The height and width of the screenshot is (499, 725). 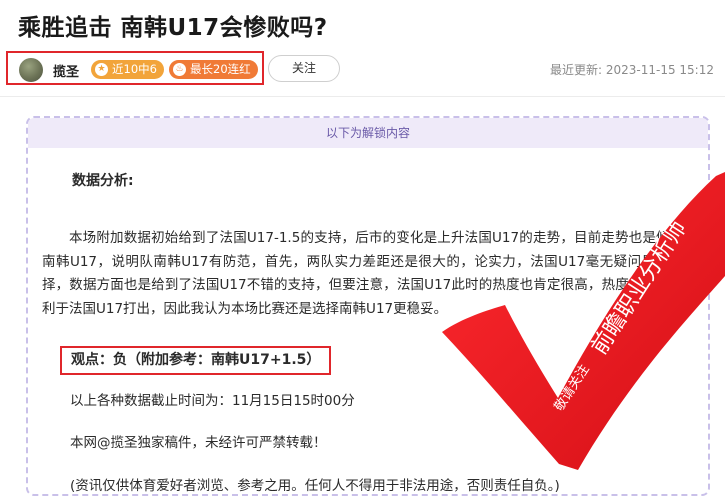 What do you see at coordinates (362, 96) in the screenshot?
I see `header-divider` at bounding box center [362, 96].